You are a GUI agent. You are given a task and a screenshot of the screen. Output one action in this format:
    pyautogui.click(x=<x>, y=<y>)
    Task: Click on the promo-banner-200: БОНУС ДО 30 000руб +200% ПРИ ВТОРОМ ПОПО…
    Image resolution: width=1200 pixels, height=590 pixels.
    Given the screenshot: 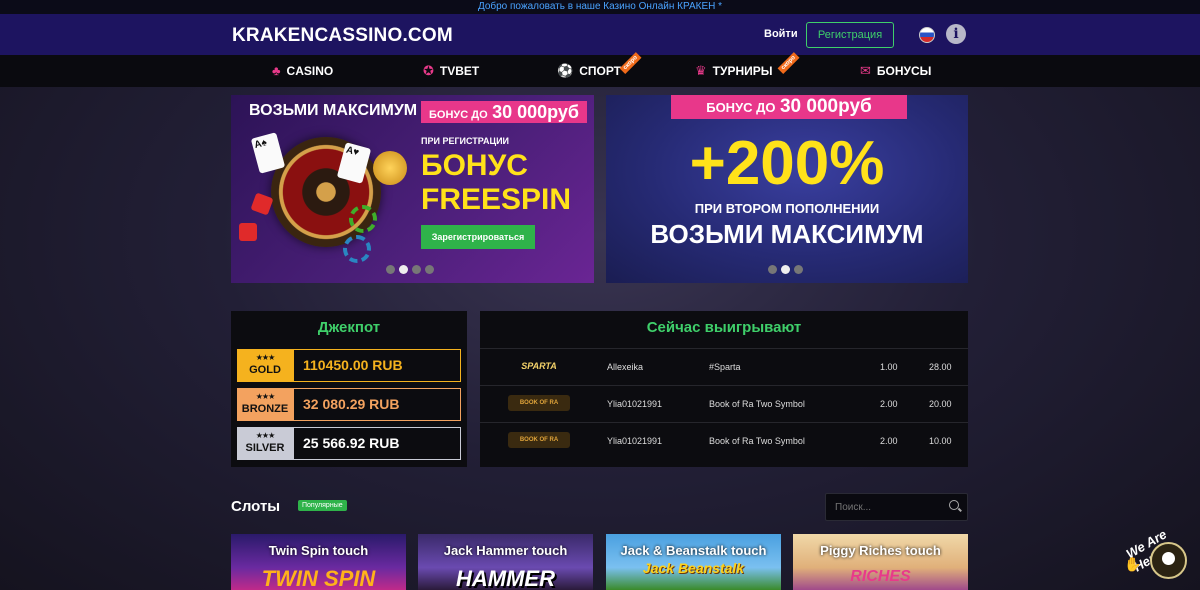 What is the action you would take?
    pyautogui.click(x=787, y=189)
    